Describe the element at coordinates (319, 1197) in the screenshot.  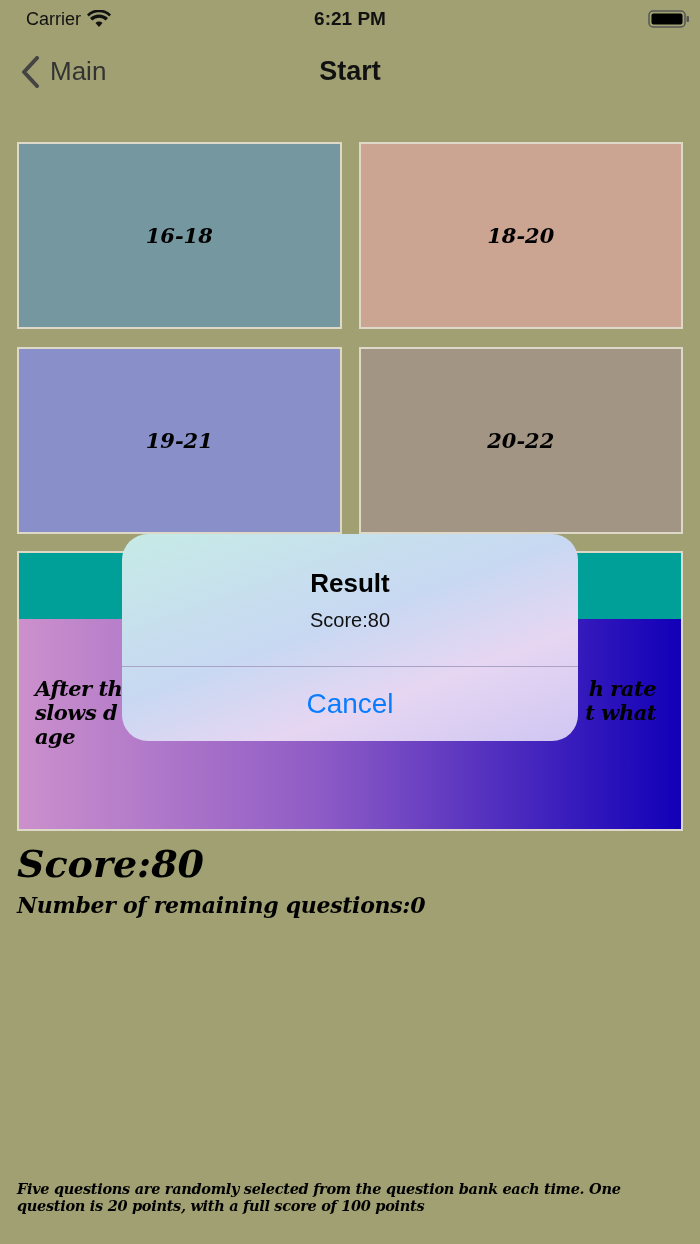
I see `rules-note: Five questions are randomly selected from the question bank each time. One question is 20 points, with a full score of 100 points` at that location.